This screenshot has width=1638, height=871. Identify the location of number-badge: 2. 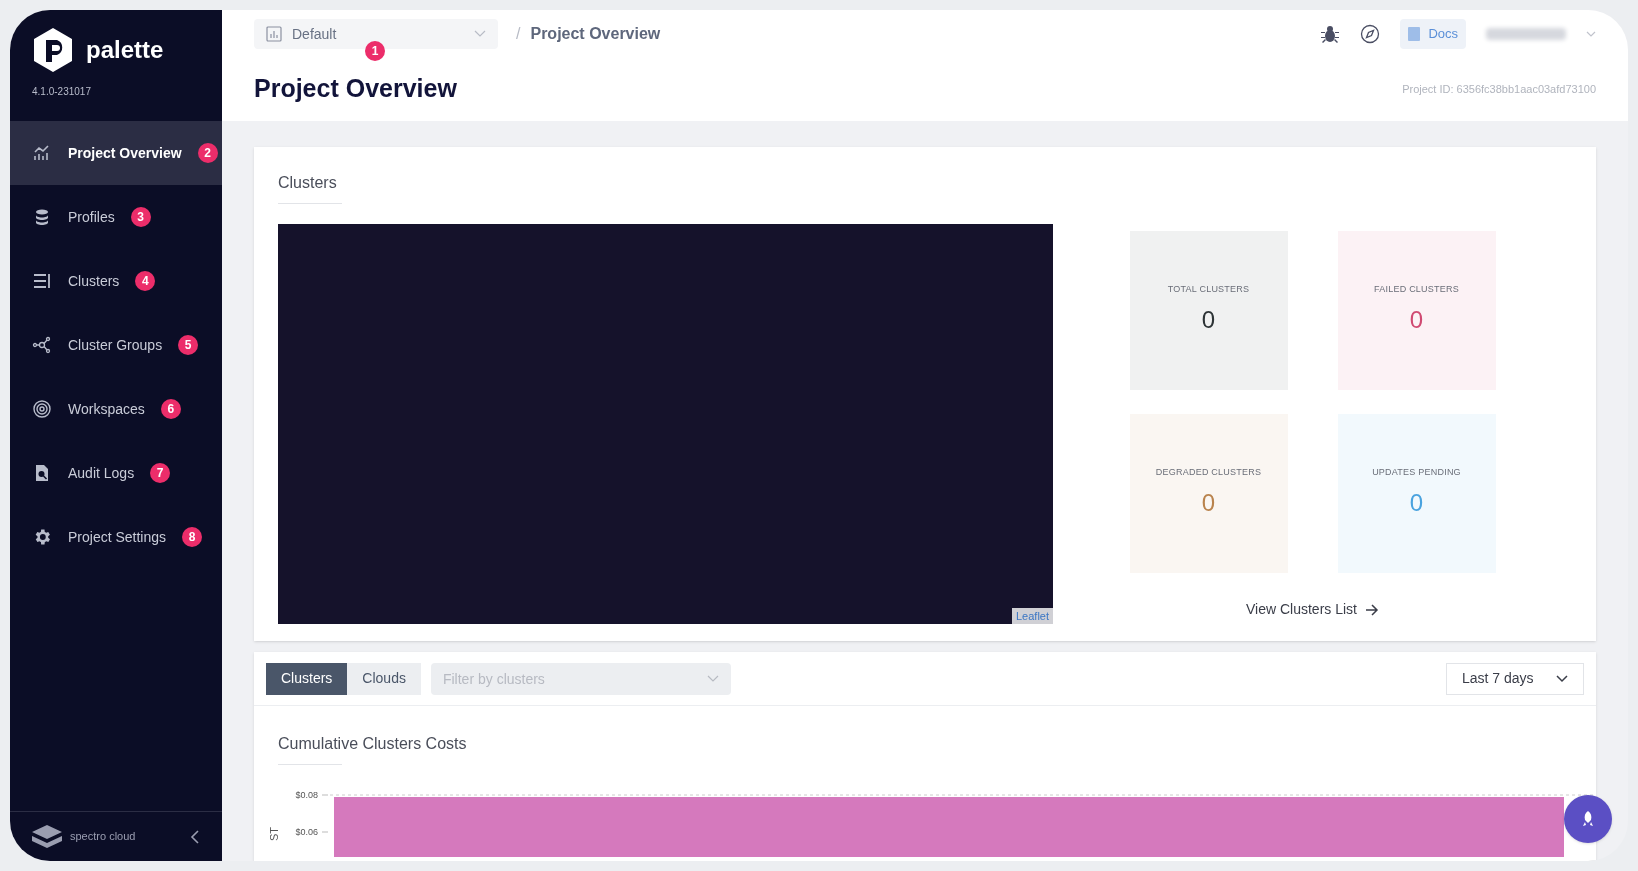
(207, 153).